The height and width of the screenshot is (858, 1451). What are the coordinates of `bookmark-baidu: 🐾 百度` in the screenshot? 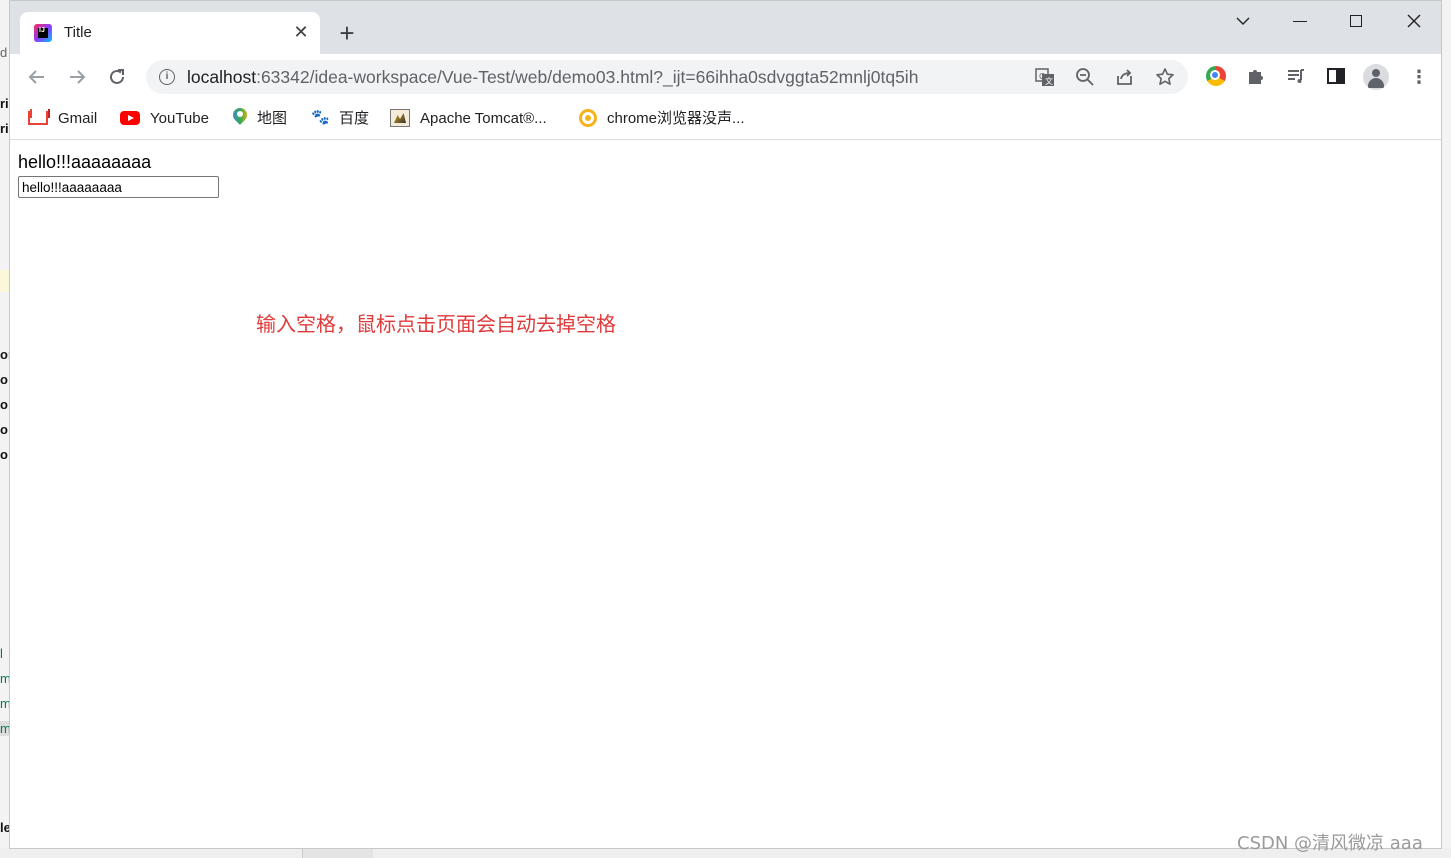 It's located at (340, 119).